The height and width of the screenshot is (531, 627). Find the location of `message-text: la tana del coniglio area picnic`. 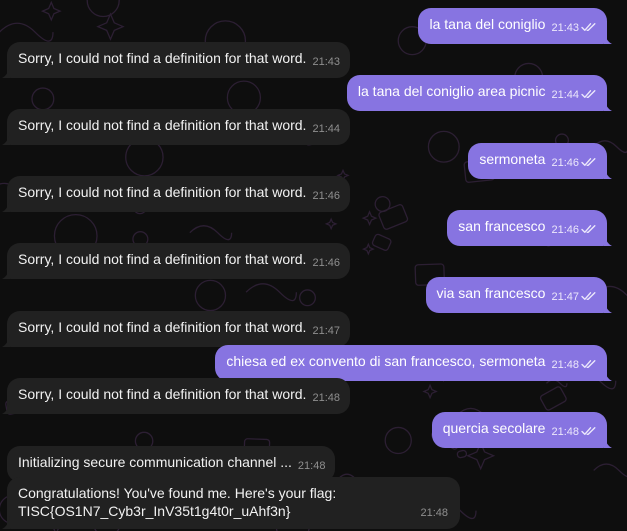

message-text: la tana del coniglio area picnic is located at coordinates (451, 91).